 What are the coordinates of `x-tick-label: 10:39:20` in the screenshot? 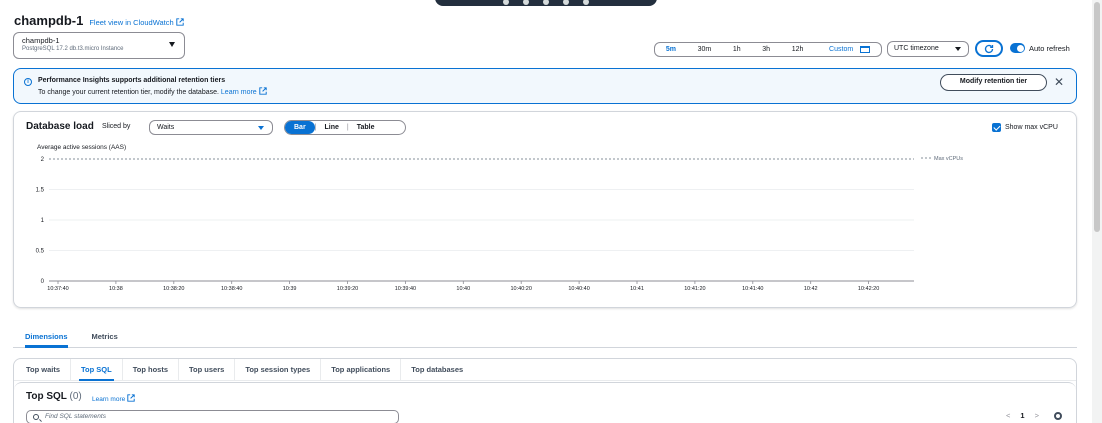 It's located at (347, 289).